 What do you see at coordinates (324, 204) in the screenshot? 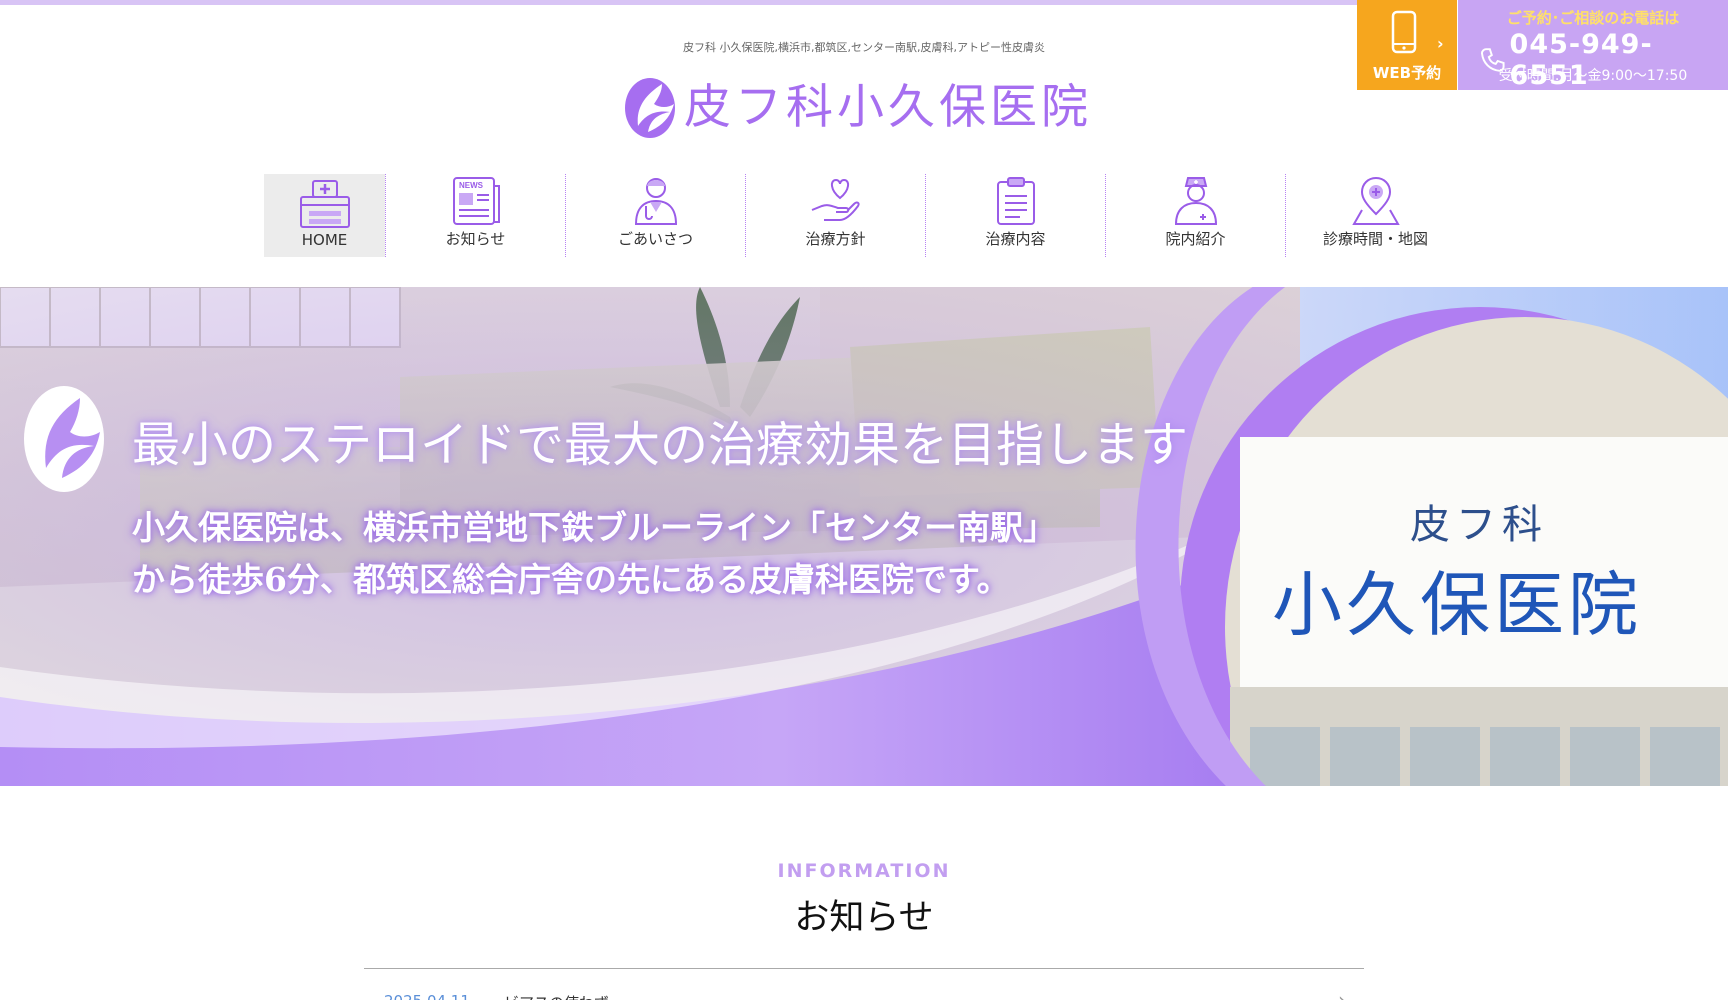
I see `clinic-building-icon` at bounding box center [324, 204].